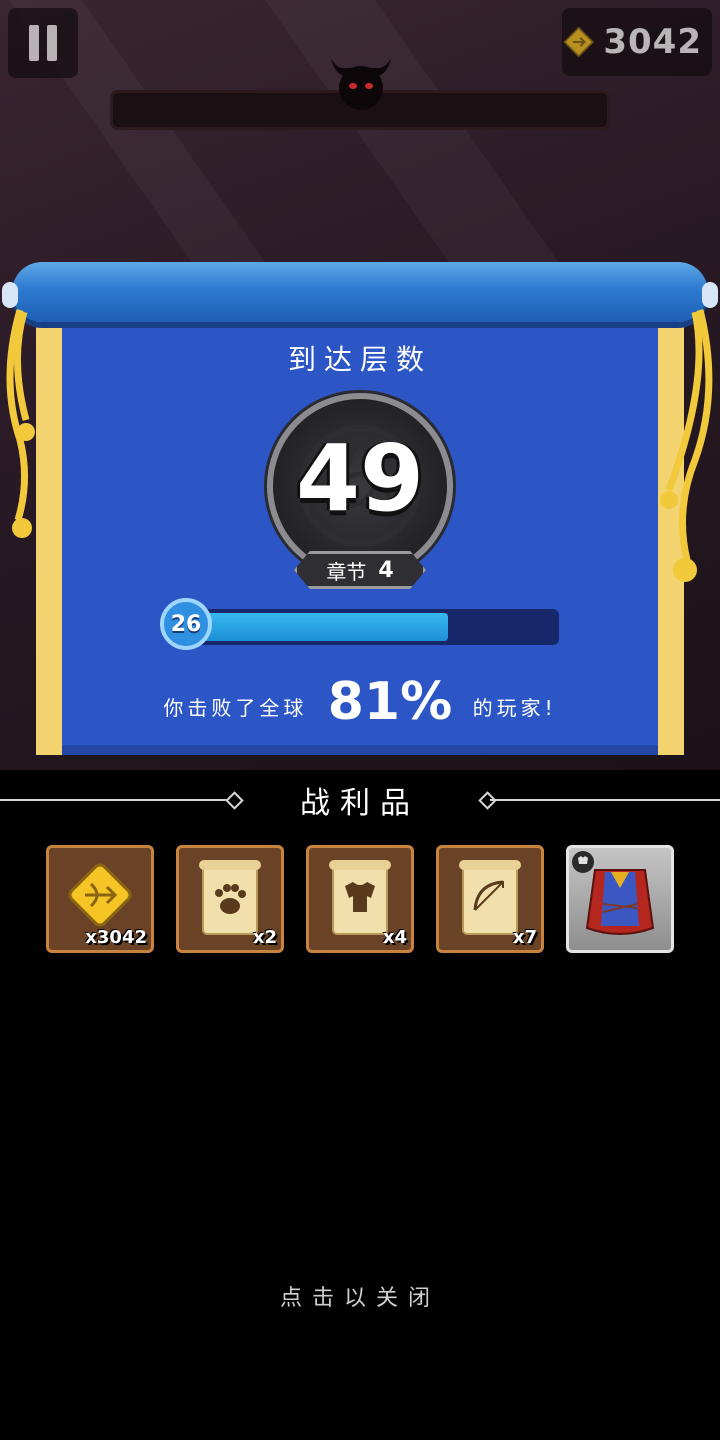  I want to click on beat-suffix: 的玩家!, so click(514, 708).